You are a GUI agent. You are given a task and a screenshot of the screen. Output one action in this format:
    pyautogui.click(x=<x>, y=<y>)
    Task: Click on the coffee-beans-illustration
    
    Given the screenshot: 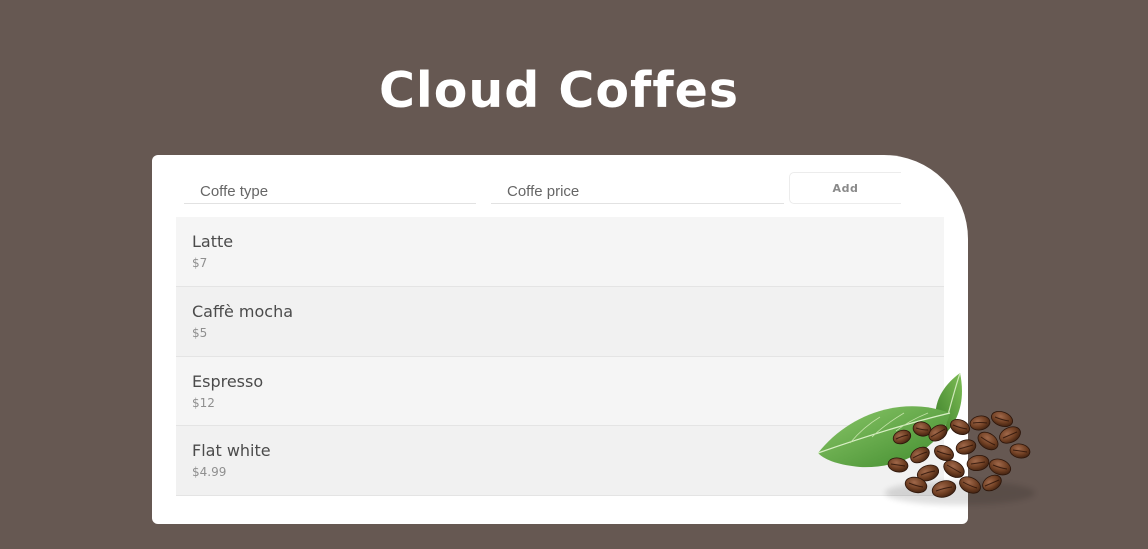 What is the action you would take?
    pyautogui.click(x=926, y=438)
    